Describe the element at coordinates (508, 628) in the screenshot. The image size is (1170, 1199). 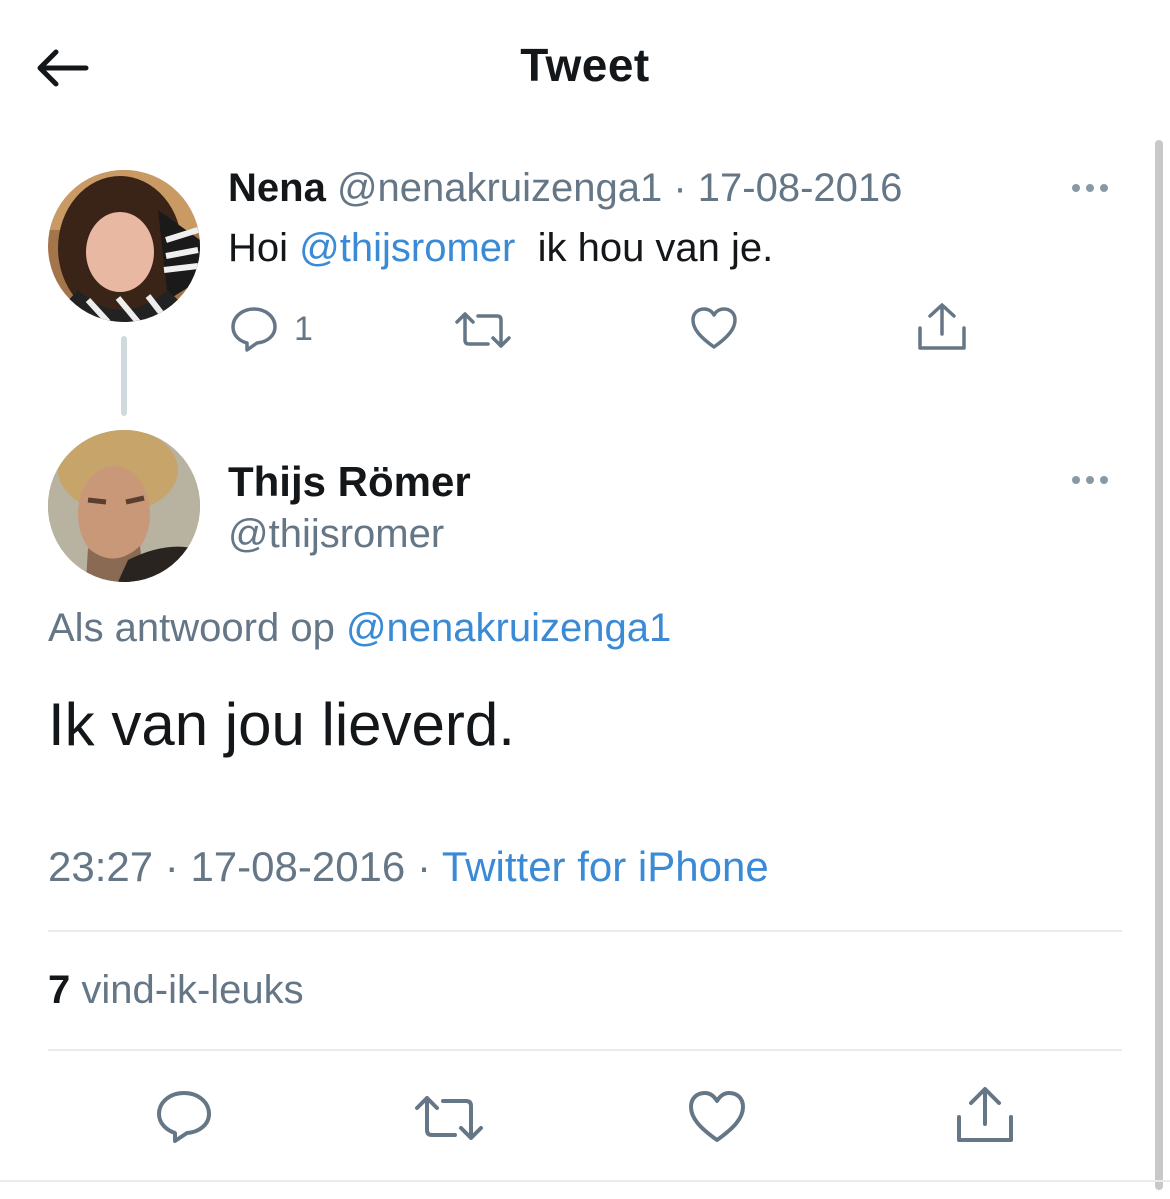
I see `reply-mention-link: @nenakruizenga1` at that location.